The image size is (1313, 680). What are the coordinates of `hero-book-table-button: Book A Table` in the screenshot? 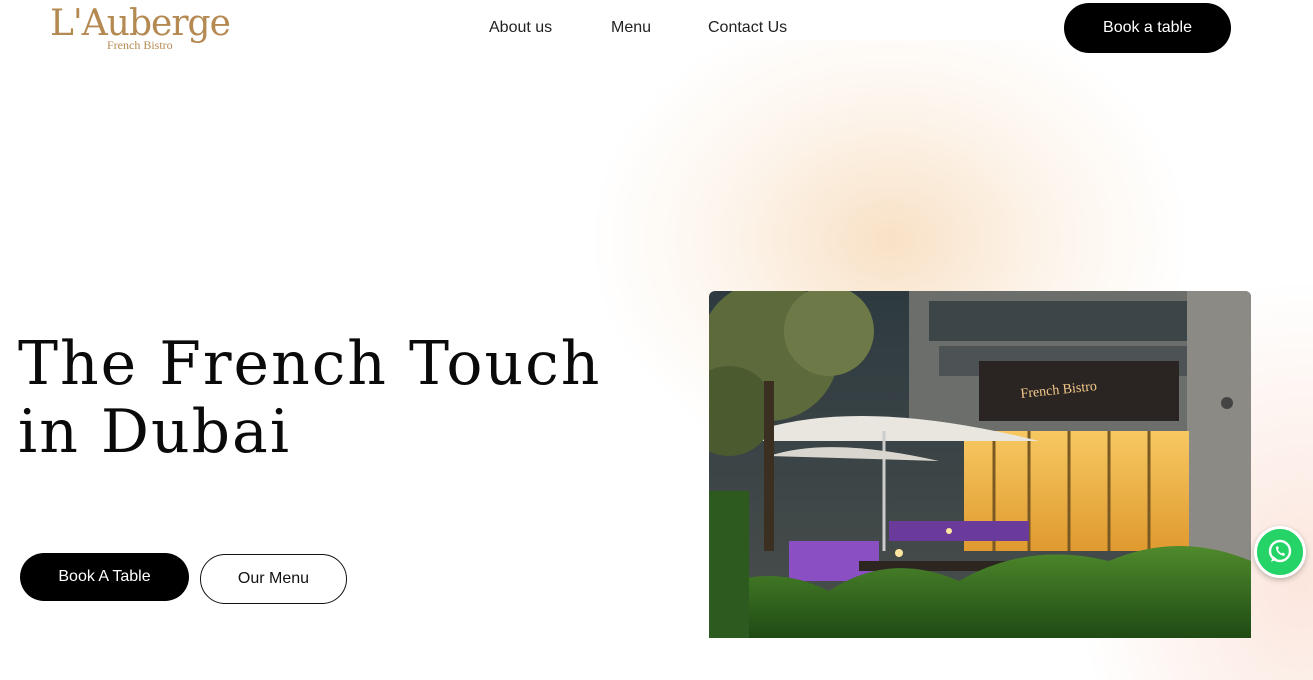 It's located at (104, 577).